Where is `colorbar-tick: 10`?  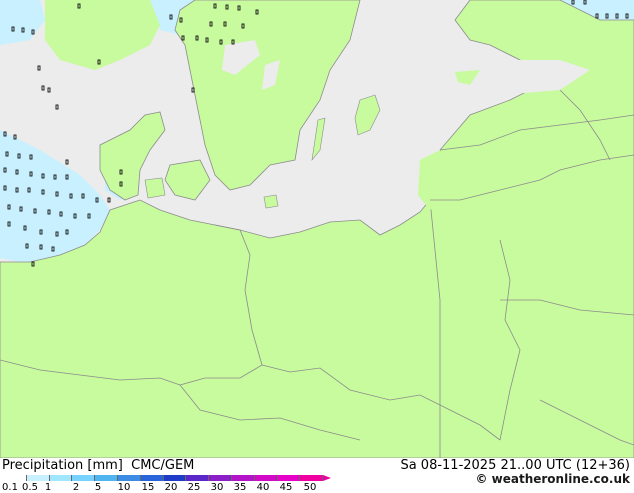
colorbar-tick: 10 is located at coordinates (124, 487).